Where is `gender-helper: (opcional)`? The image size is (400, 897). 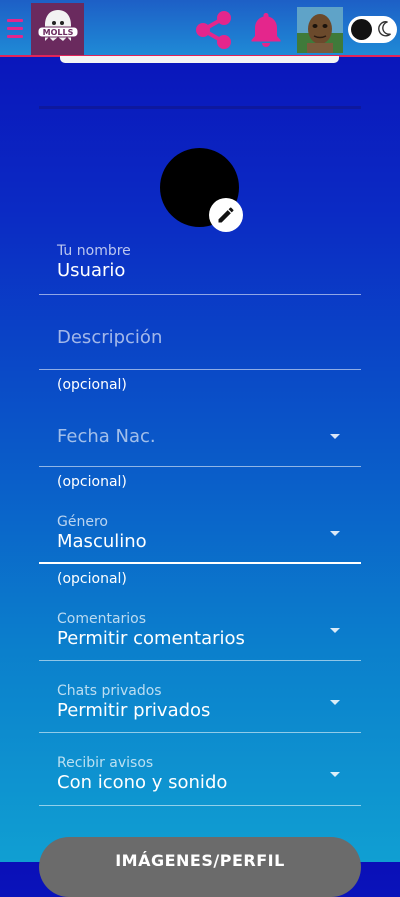 gender-helper: (opcional) is located at coordinates (92, 579).